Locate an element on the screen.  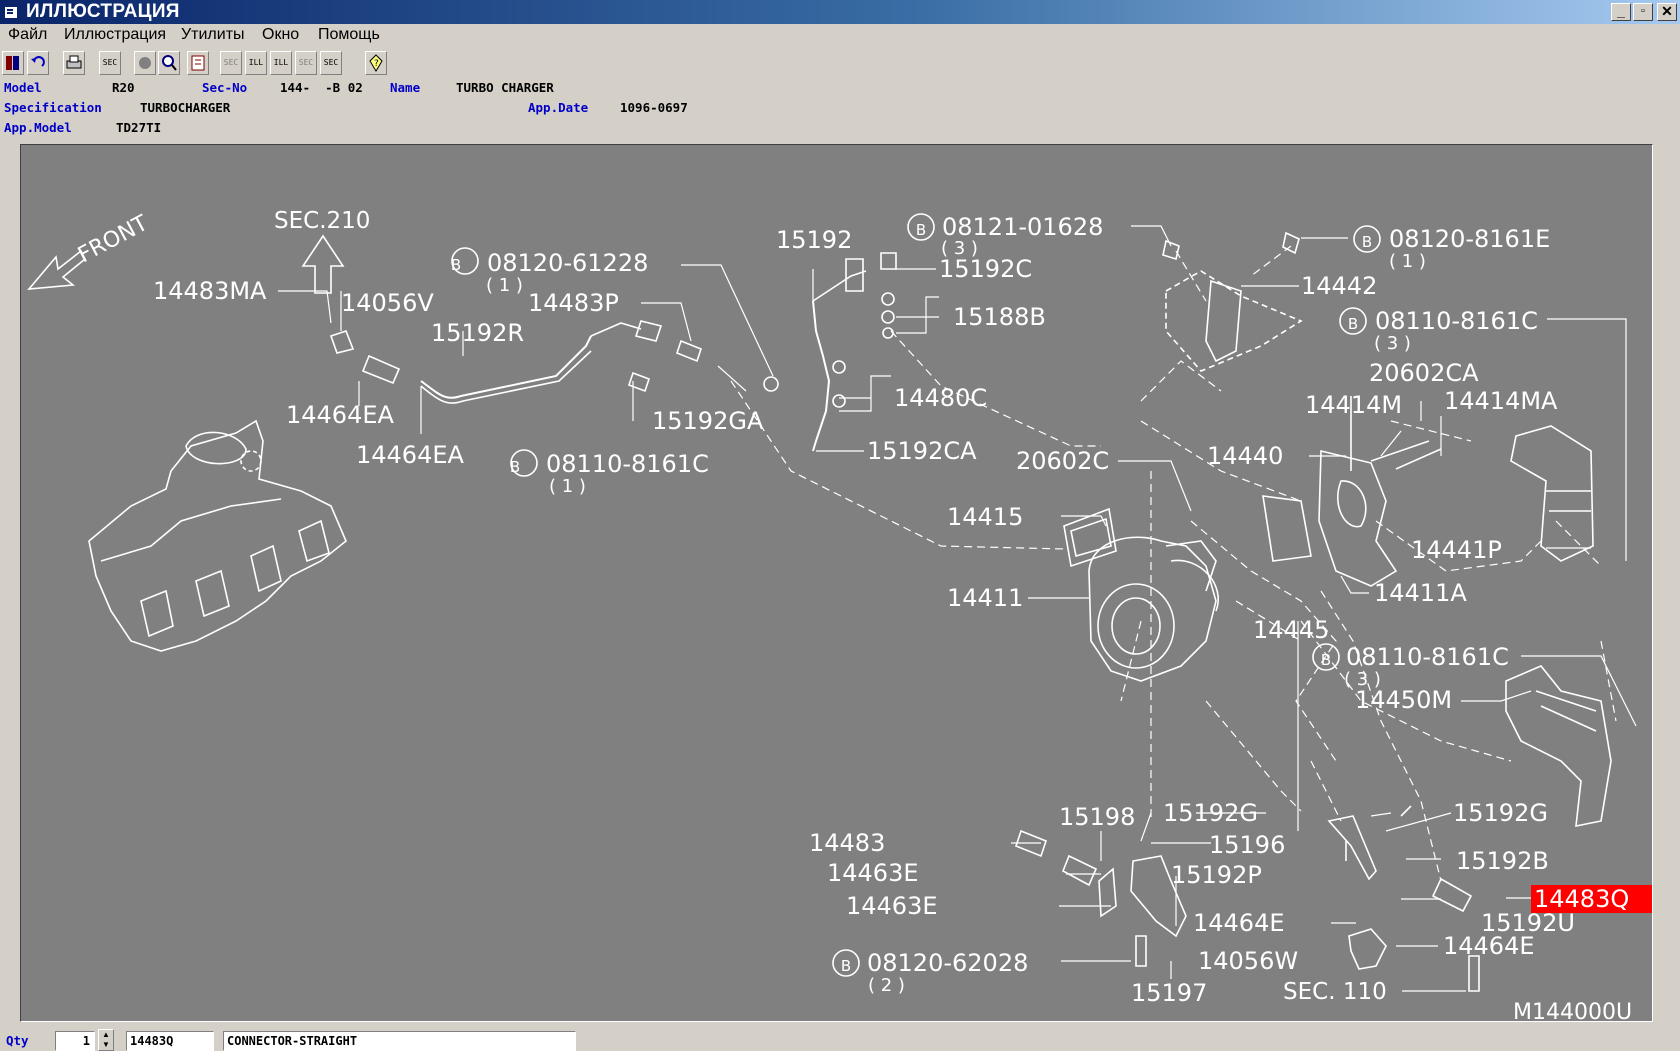
exit-book-button is located at coordinates (13, 63).